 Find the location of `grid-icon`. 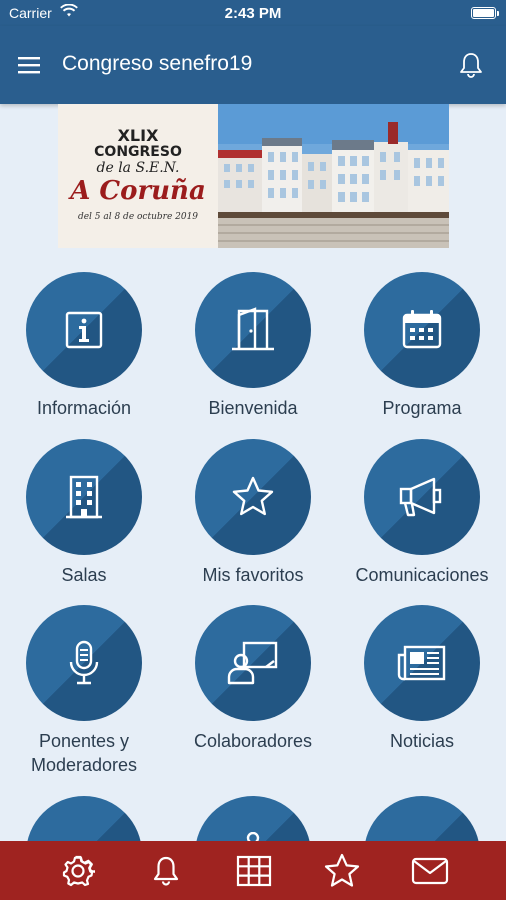

grid-icon is located at coordinates (253, 870).